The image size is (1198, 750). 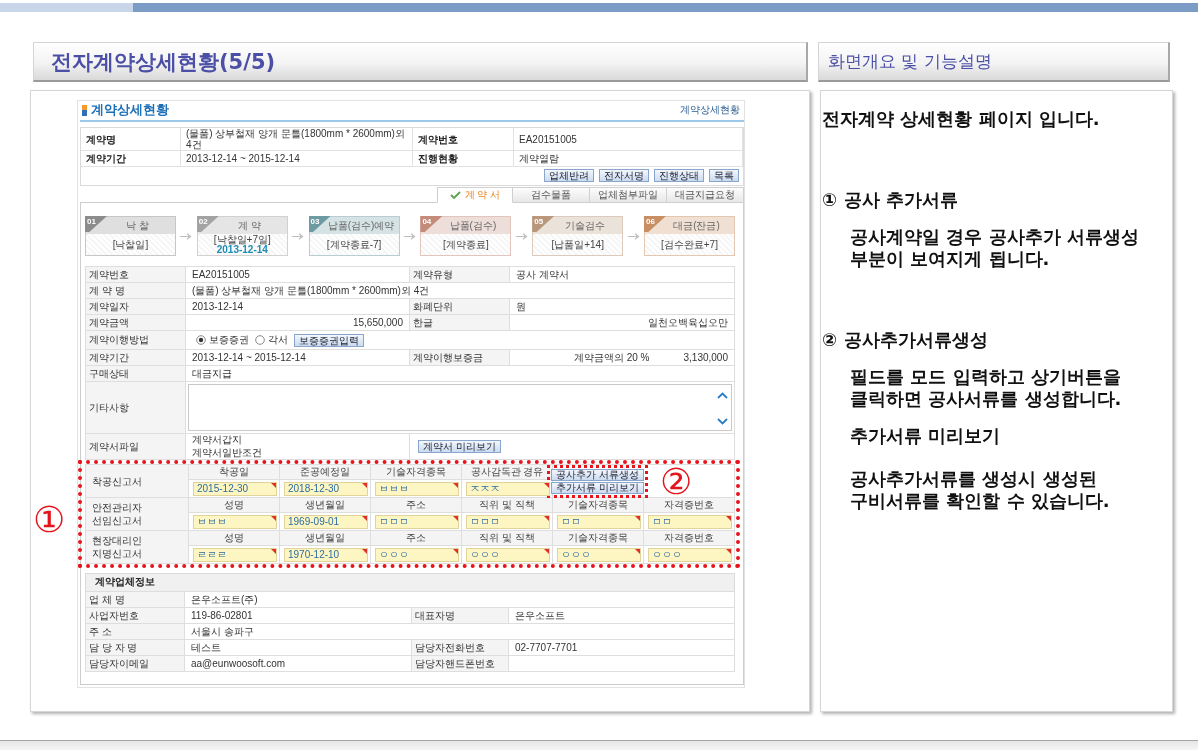 I want to click on label-cell: 구매상태, so click(x=136, y=374).